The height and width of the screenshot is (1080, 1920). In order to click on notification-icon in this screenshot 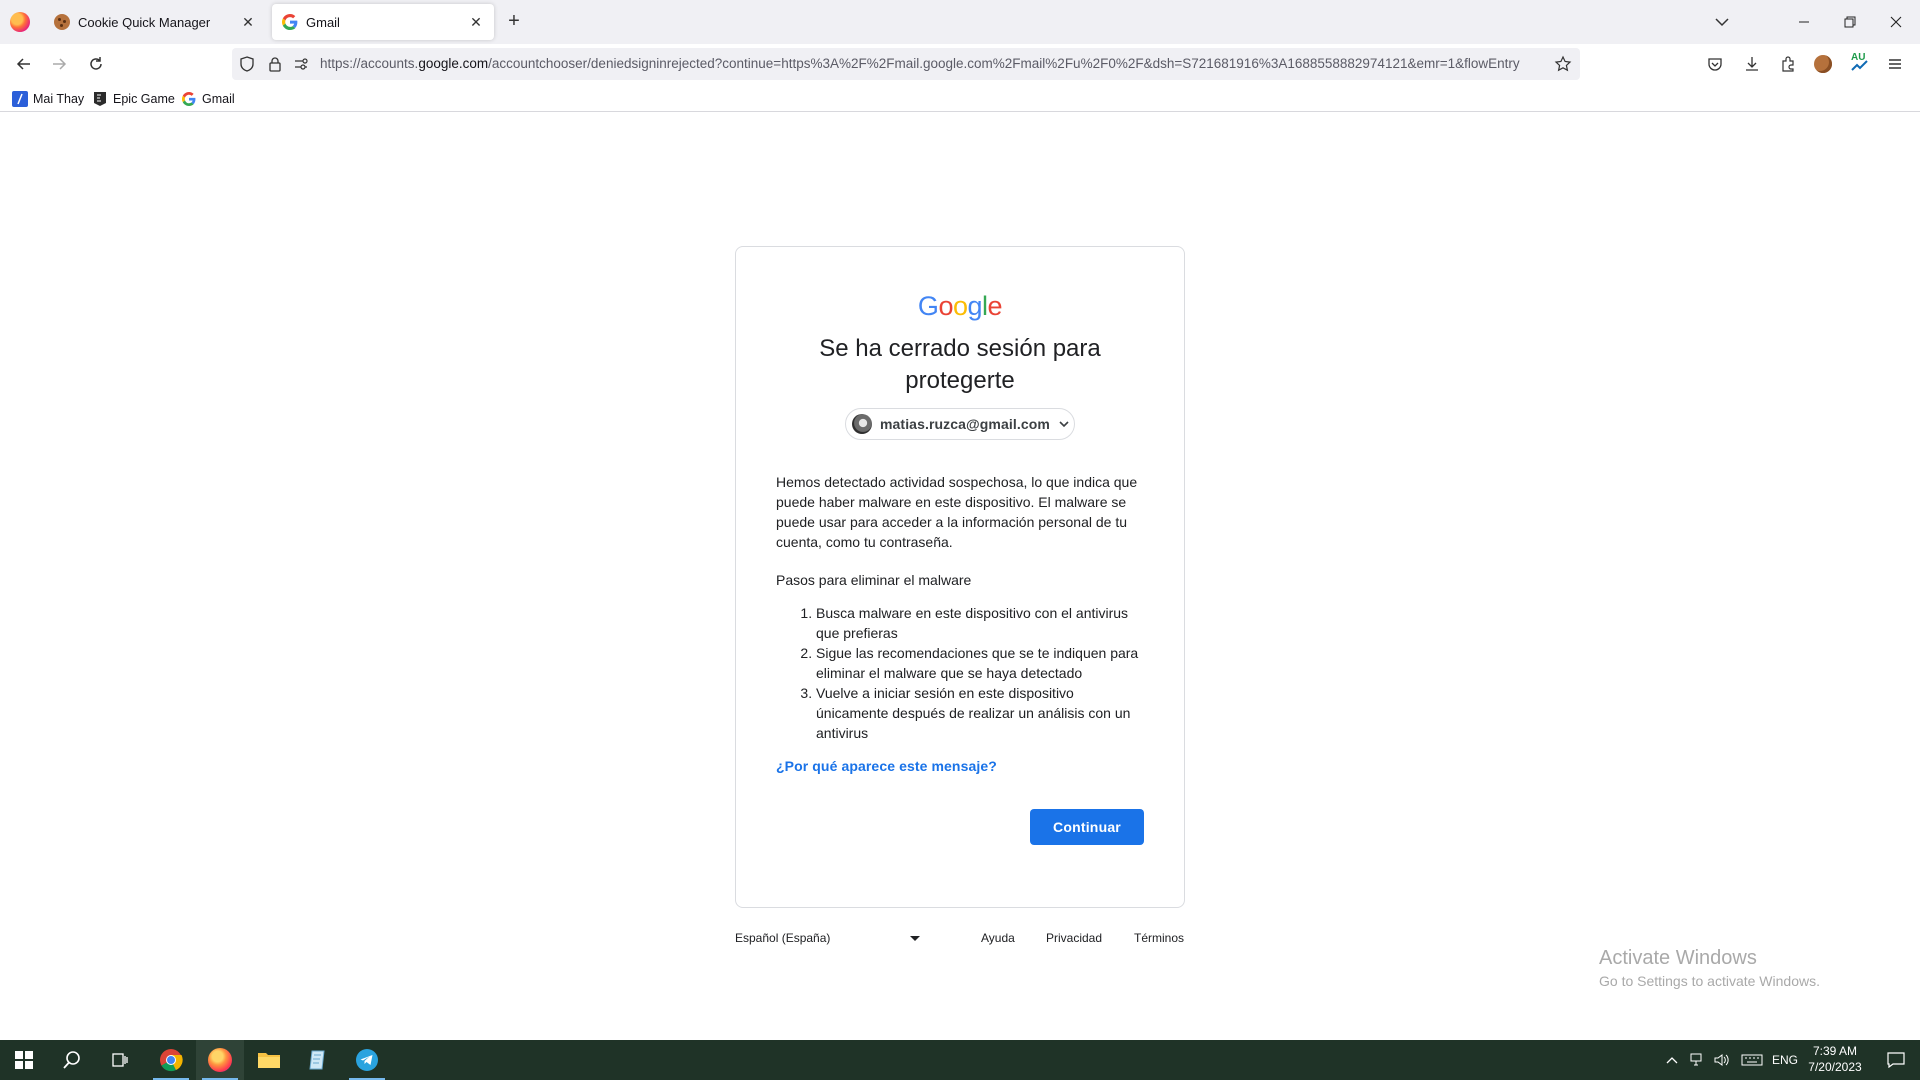, I will do `click(1896, 1060)`.